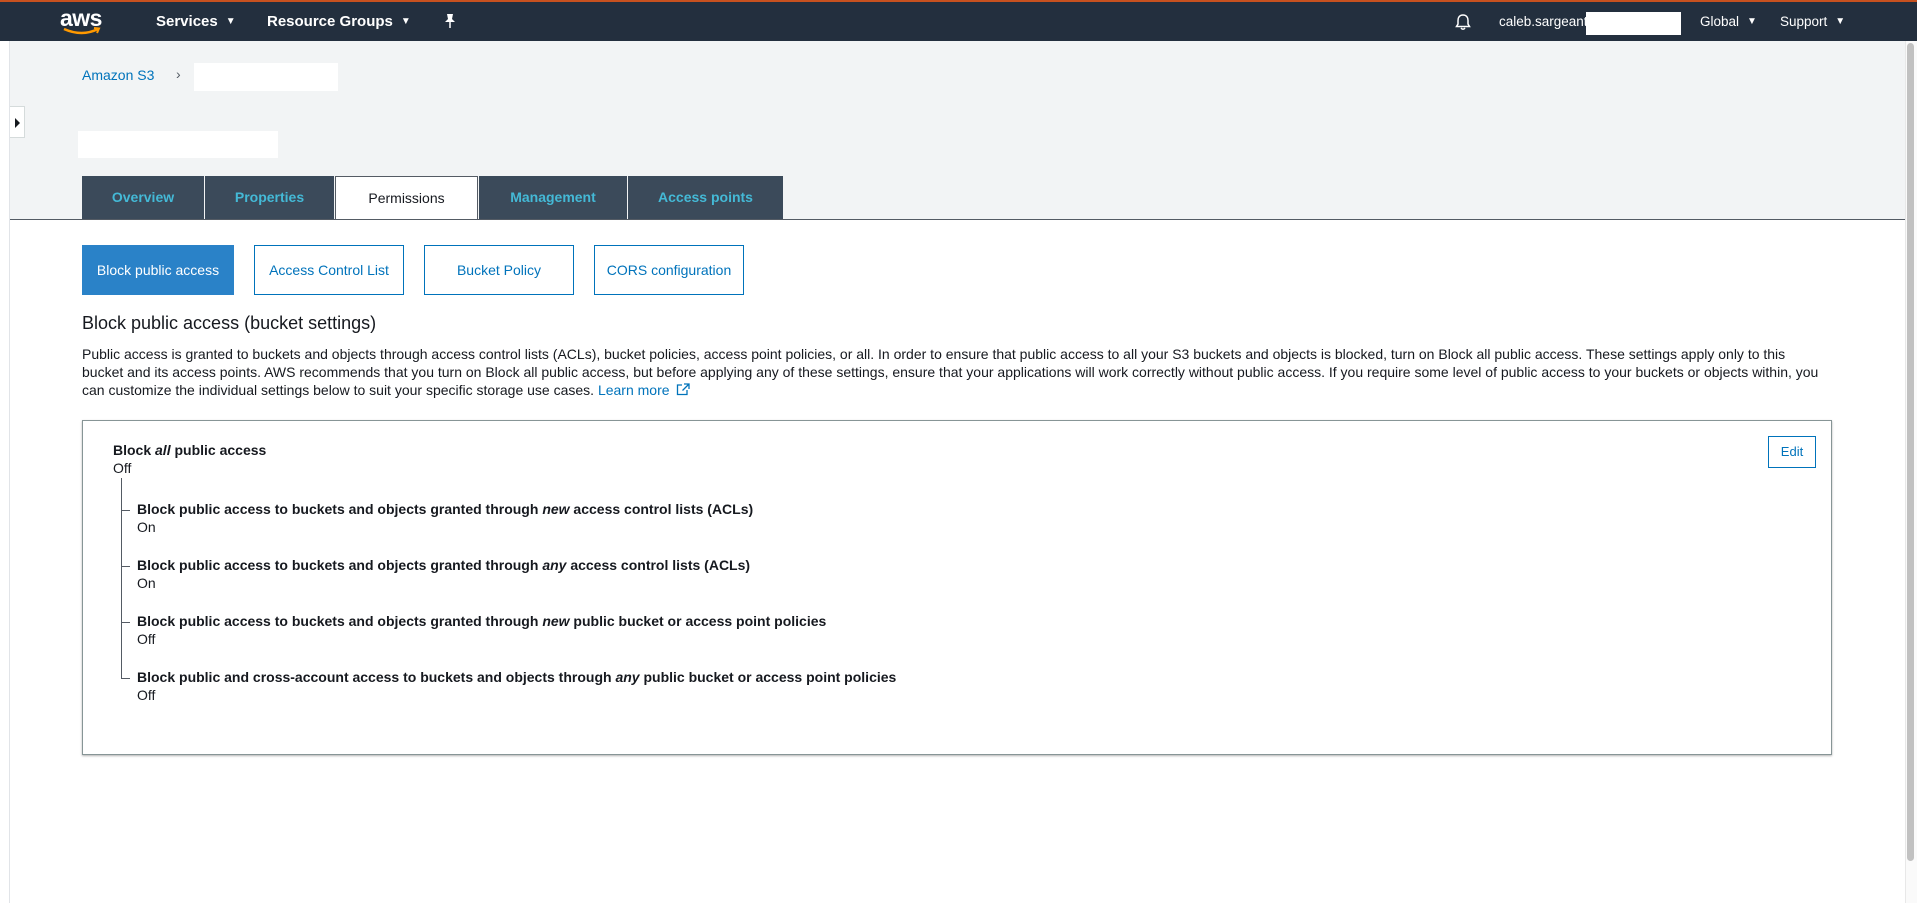 The width and height of the screenshot is (1917, 903). I want to click on support-menu: Support ▼, so click(1812, 21).